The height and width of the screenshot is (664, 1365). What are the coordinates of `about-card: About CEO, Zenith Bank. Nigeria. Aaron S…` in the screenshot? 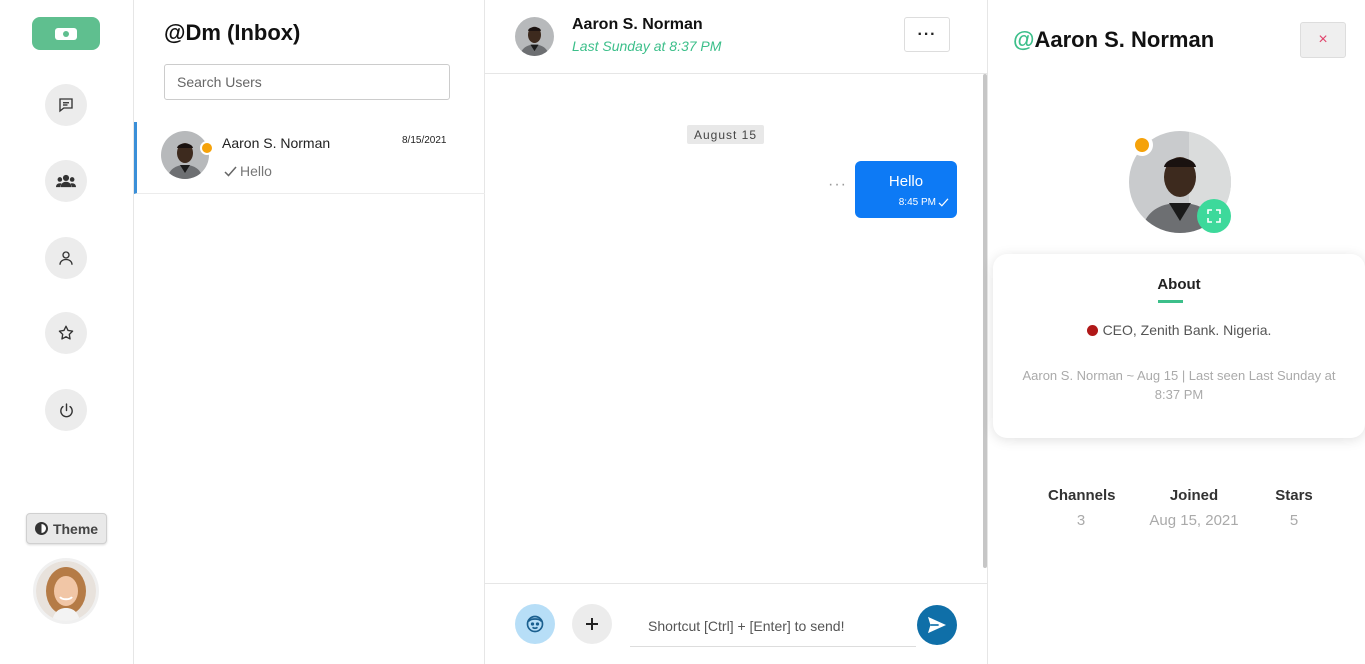 It's located at (1179, 346).